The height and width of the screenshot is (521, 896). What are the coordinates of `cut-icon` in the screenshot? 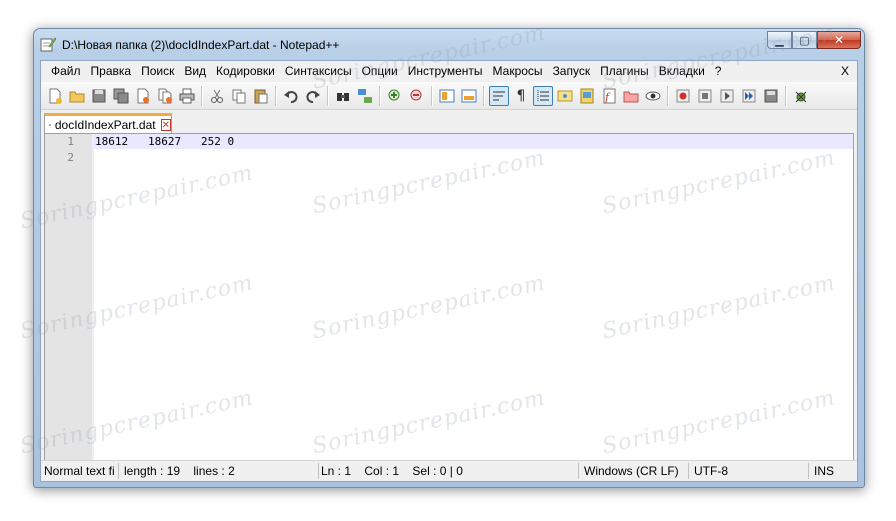 It's located at (217, 96).